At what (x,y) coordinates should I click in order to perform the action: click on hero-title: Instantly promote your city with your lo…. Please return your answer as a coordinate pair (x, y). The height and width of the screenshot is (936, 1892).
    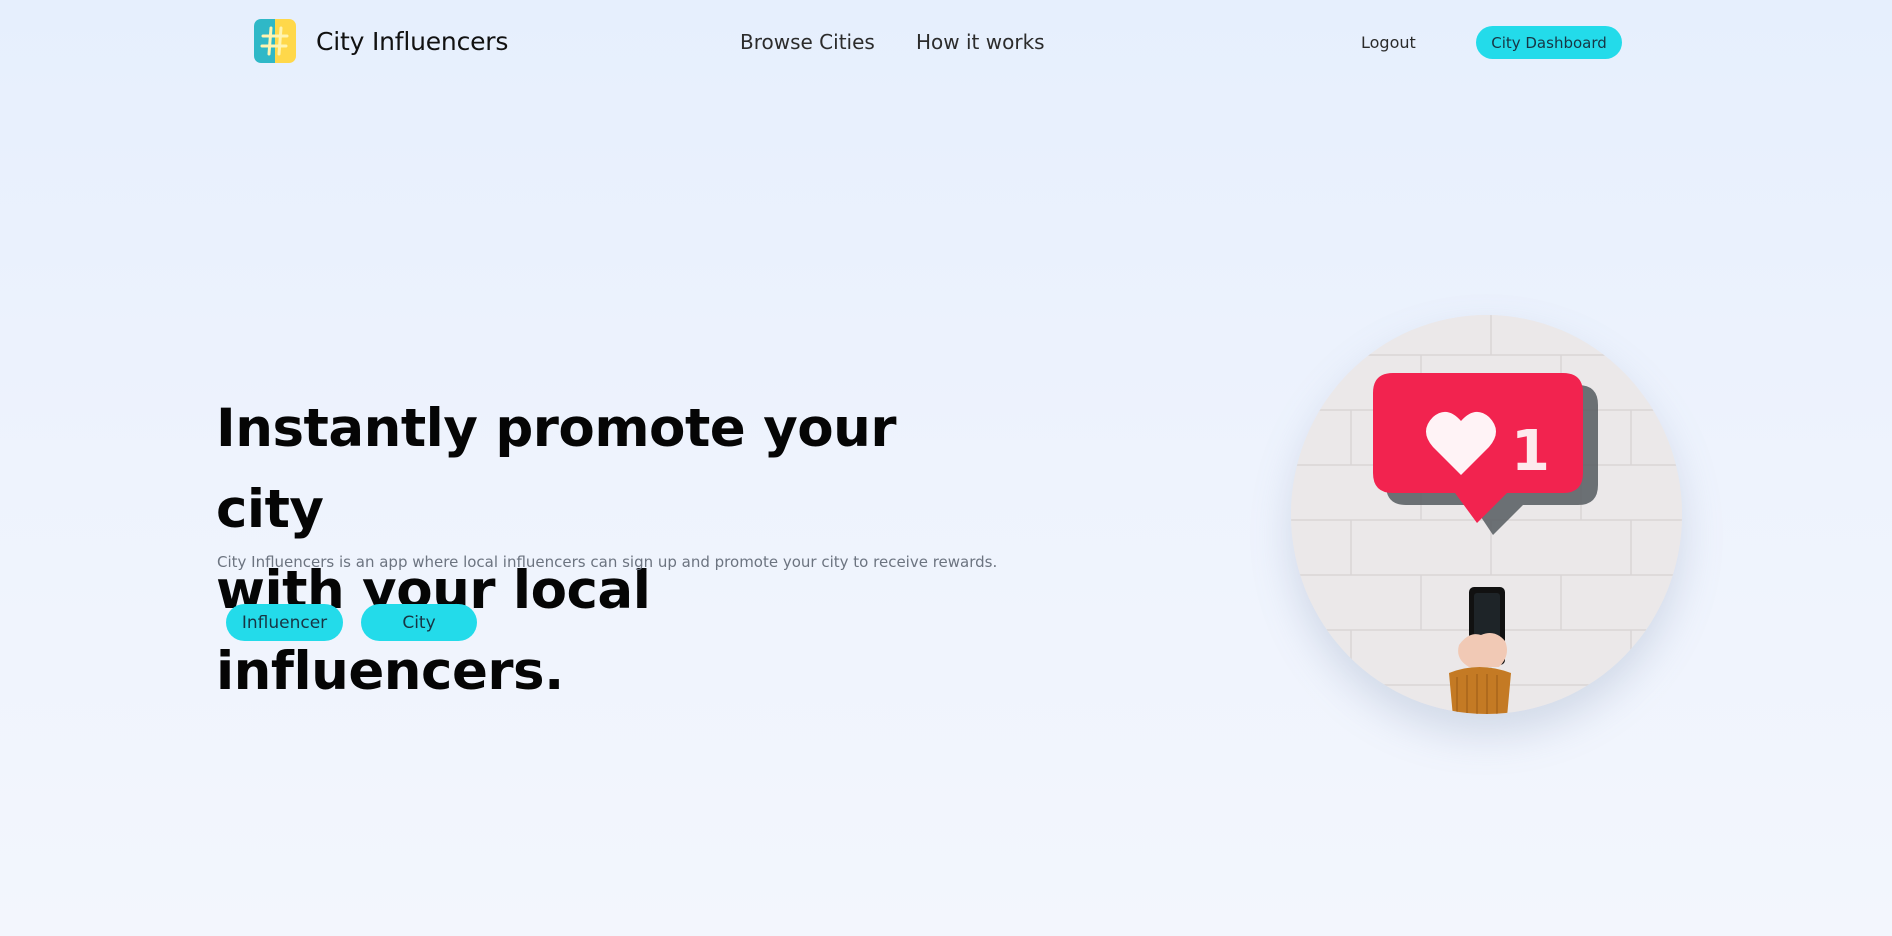
    Looking at the image, I should click on (616, 550).